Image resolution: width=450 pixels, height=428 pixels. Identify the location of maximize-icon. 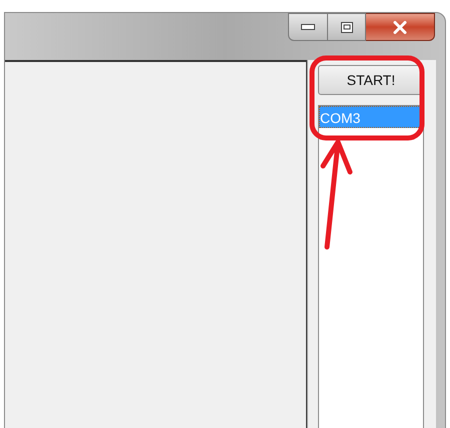
(346, 27).